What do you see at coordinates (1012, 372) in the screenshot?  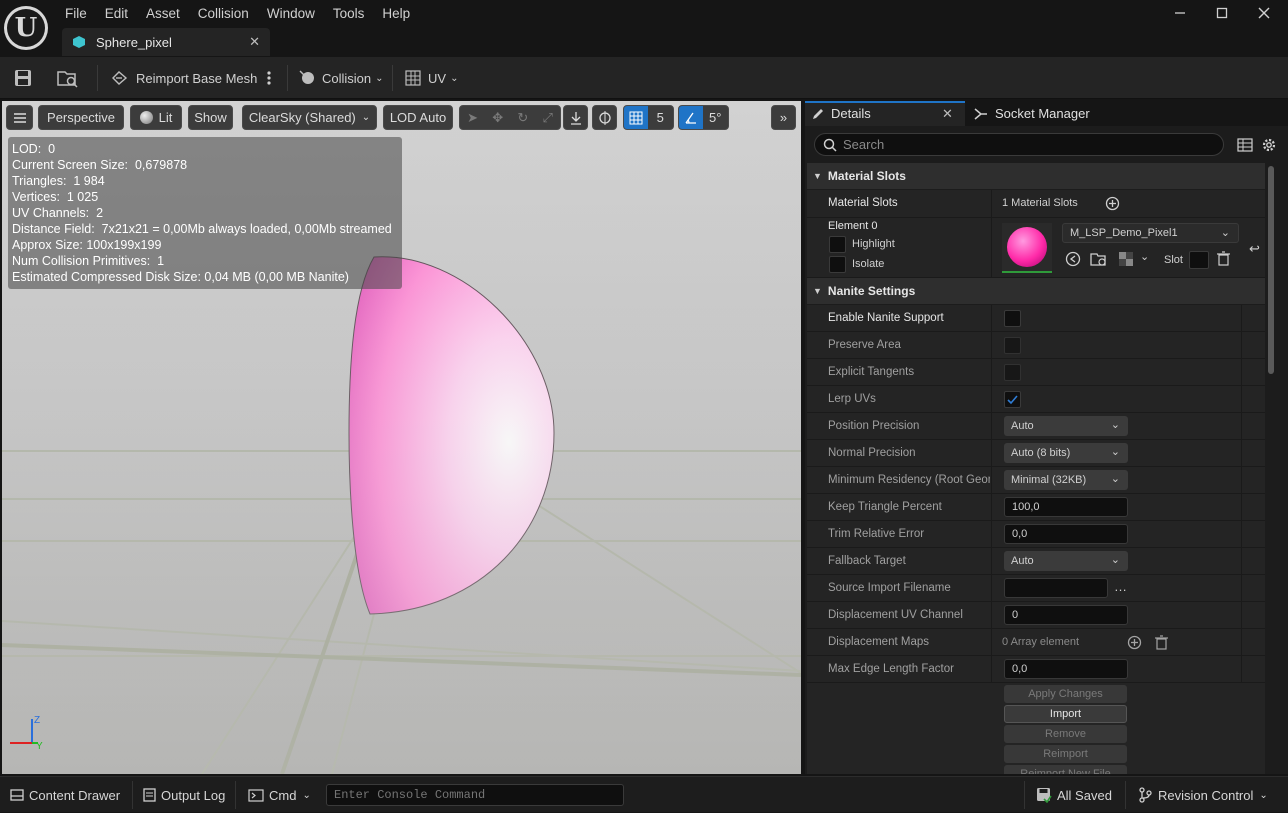 I see `explicit-tangents-checkbox` at bounding box center [1012, 372].